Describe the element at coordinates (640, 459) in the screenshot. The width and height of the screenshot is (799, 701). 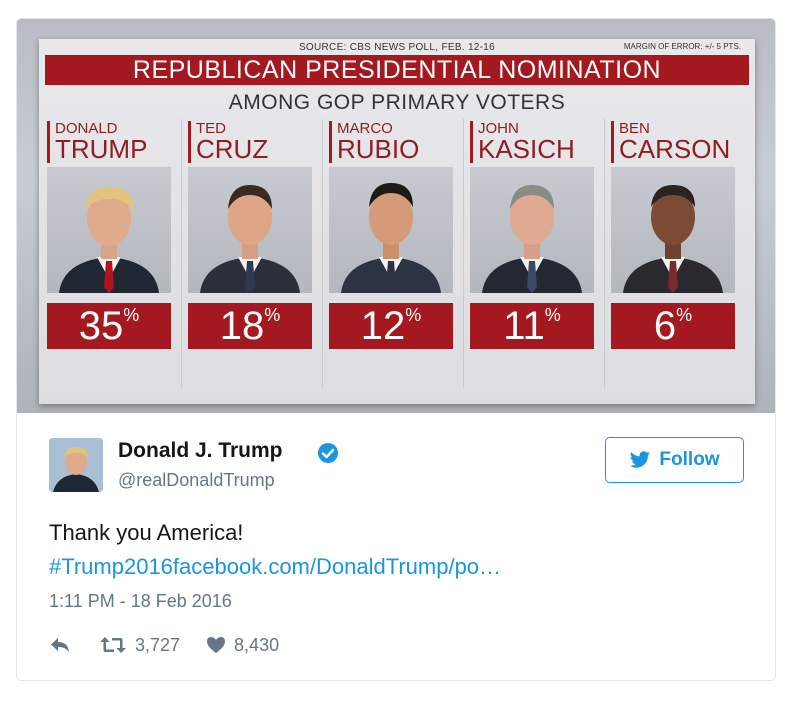
I see `twitter-bird-icon` at that location.